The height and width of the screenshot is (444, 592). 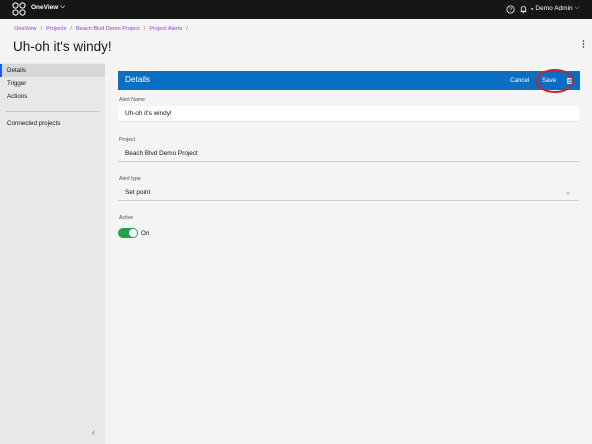 What do you see at coordinates (348, 114) in the screenshot?
I see `alert-name-input: Uh-oh it's windy!` at bounding box center [348, 114].